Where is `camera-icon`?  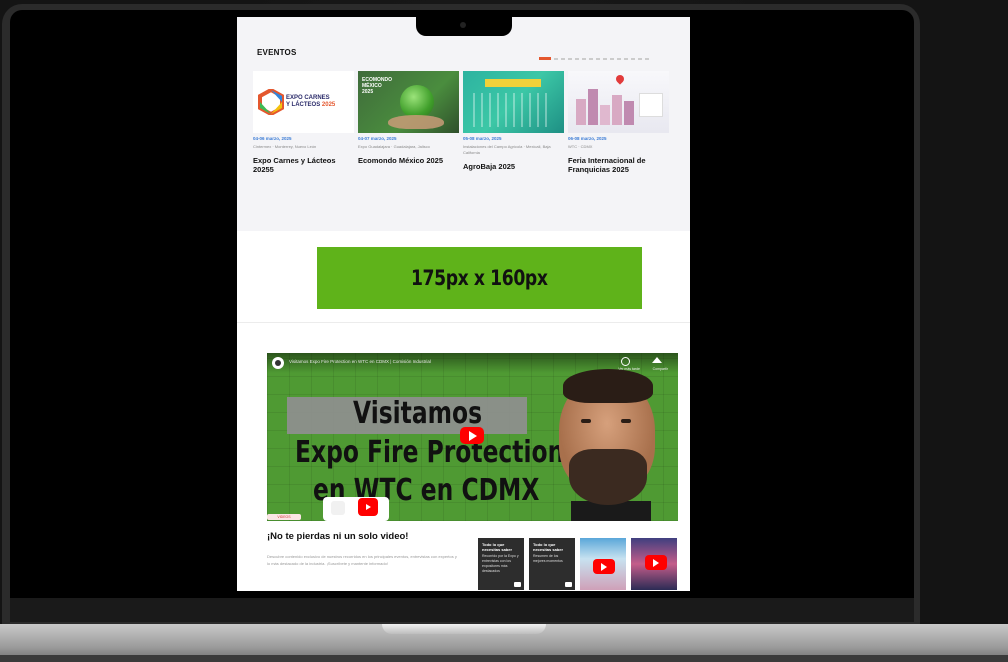 camera-icon is located at coordinates (463, 25).